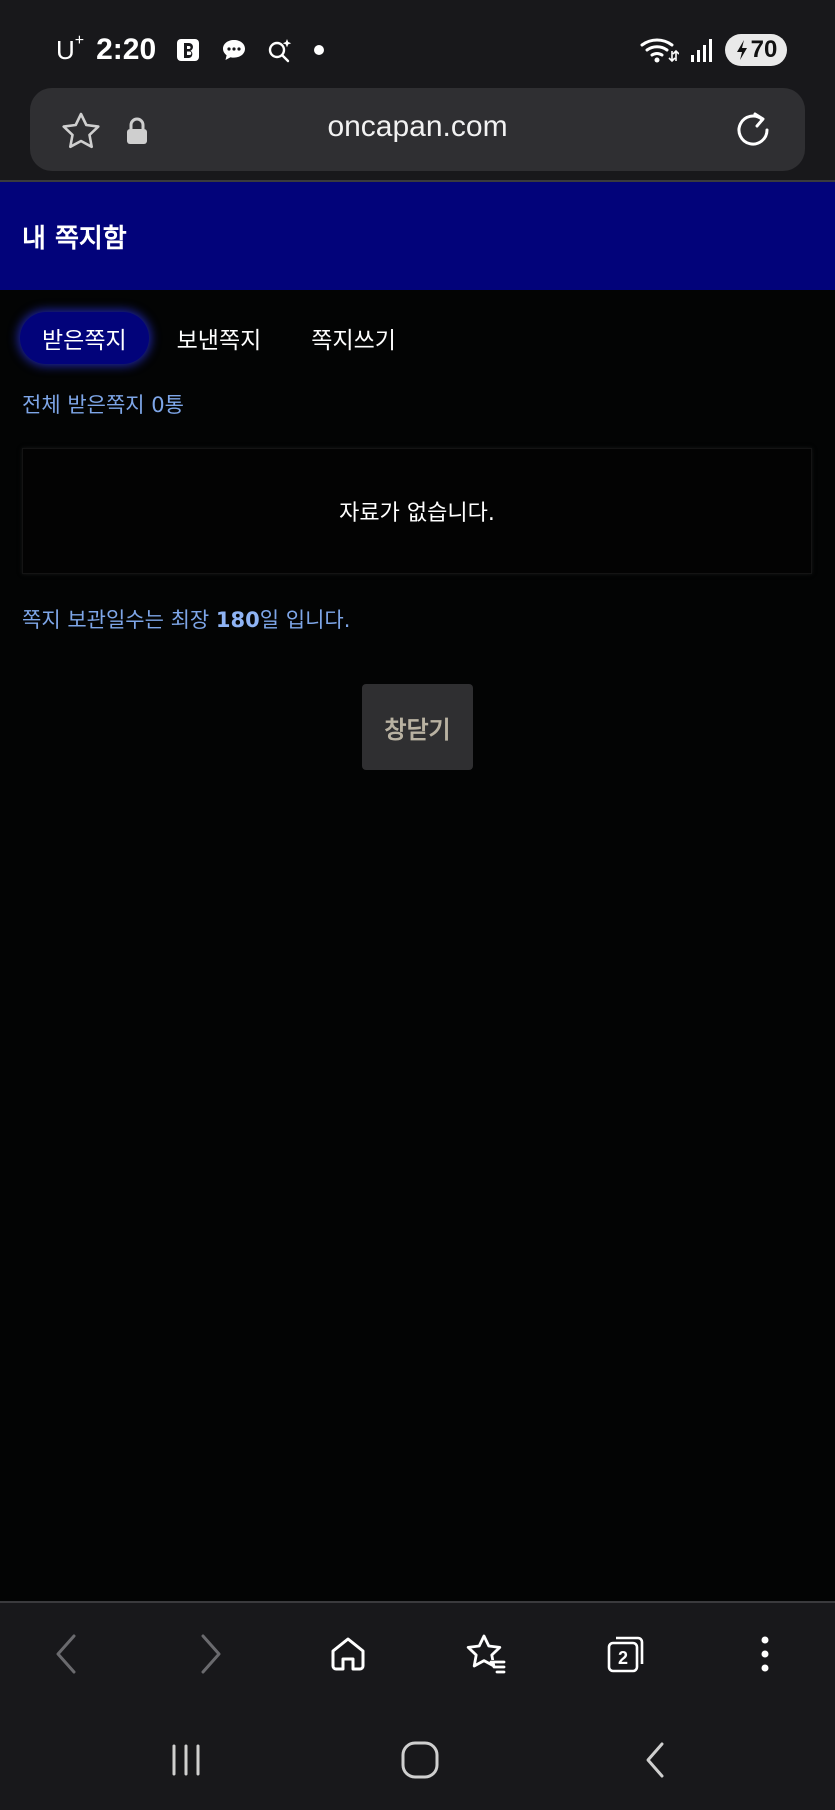 This screenshot has height=1810, width=835. What do you see at coordinates (126, 49) in the screenshot?
I see `clock: 2:20` at bounding box center [126, 49].